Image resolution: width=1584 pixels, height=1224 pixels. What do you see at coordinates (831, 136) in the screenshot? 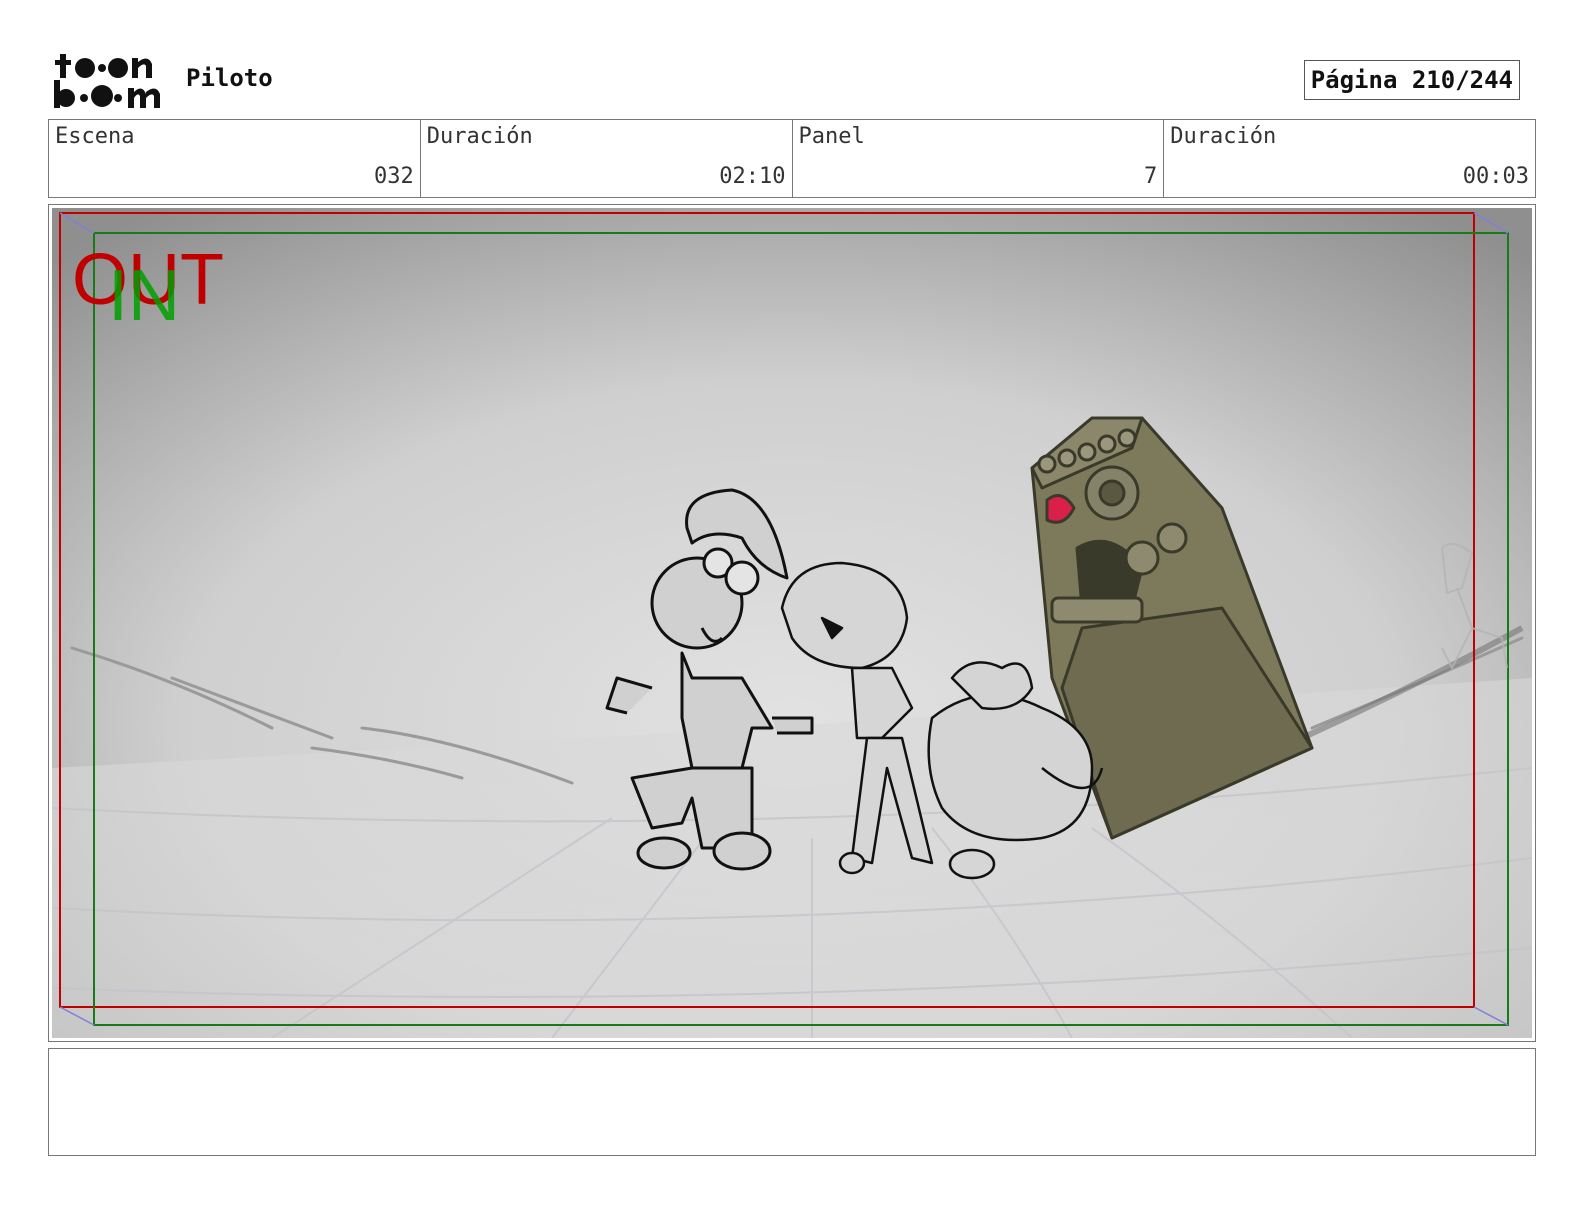
I see `panel-label: Panel` at bounding box center [831, 136].